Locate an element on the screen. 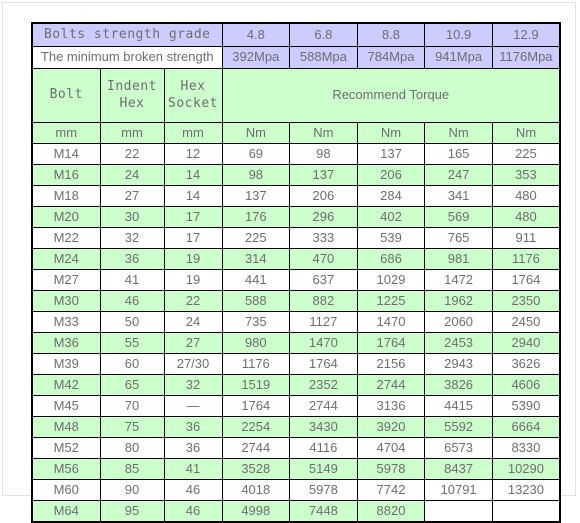 The image size is (580, 523). cell-torque-0: 1176 is located at coordinates (256, 364).